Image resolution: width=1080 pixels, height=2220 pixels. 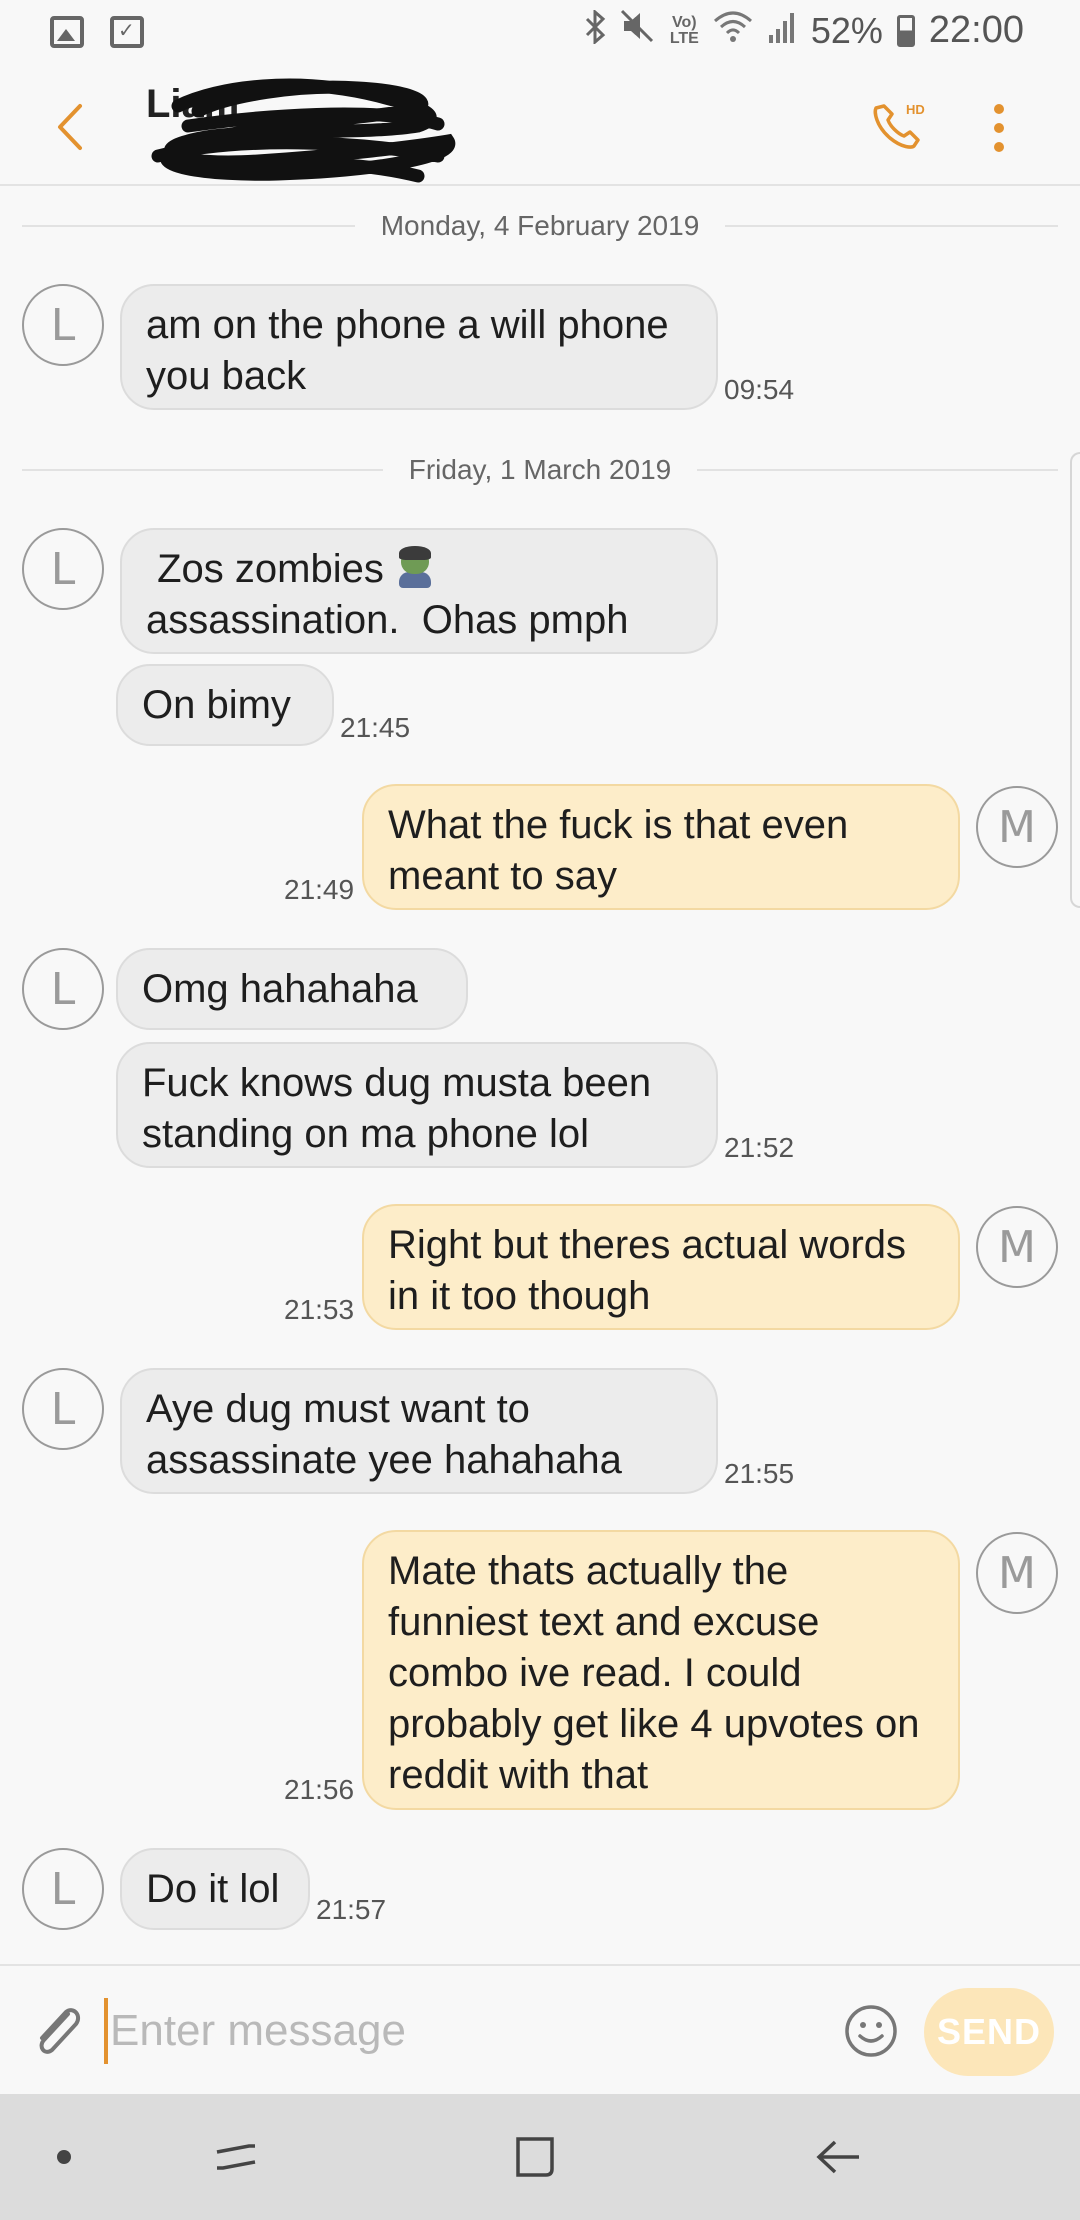 I want to click on date-label: Friday, 1 March 2019, so click(x=540, y=469).